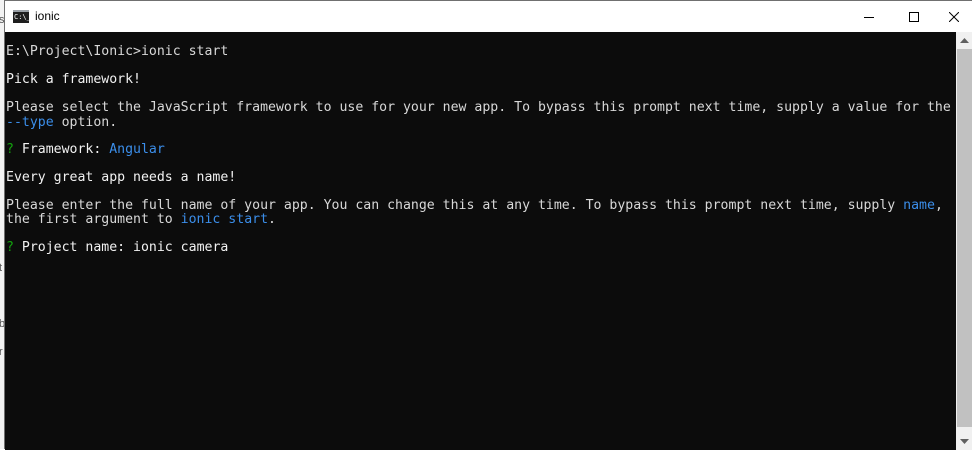  Describe the element at coordinates (73, 247) in the screenshot. I see `console-text: Project name:` at that location.